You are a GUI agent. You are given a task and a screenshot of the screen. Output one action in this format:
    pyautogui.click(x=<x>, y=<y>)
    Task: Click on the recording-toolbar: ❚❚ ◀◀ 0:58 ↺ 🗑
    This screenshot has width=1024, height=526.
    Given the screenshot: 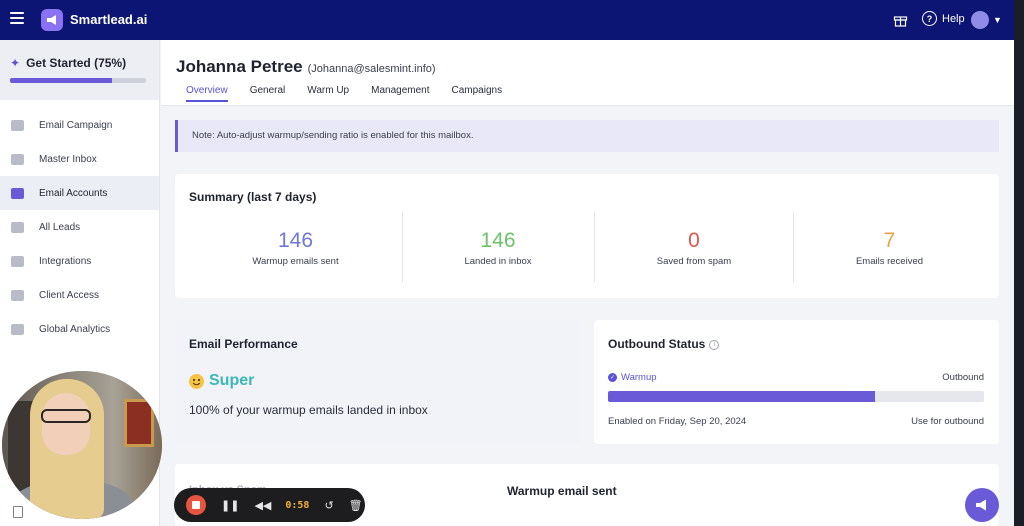 What is the action you would take?
    pyautogui.click(x=269, y=505)
    